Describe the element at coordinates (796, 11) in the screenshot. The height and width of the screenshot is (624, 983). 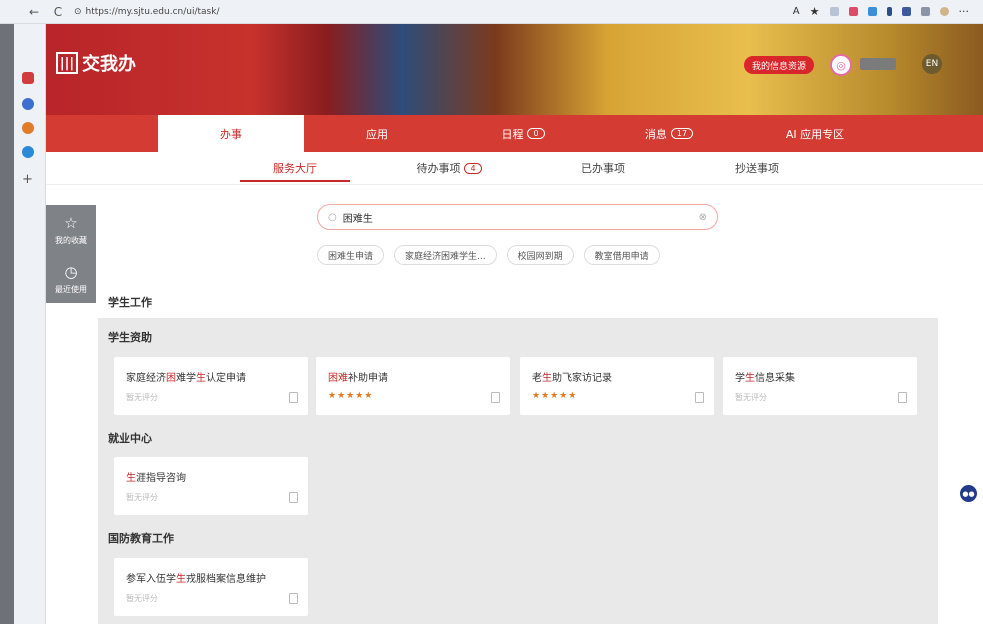
I see `read-aloud-icon: A` at that location.